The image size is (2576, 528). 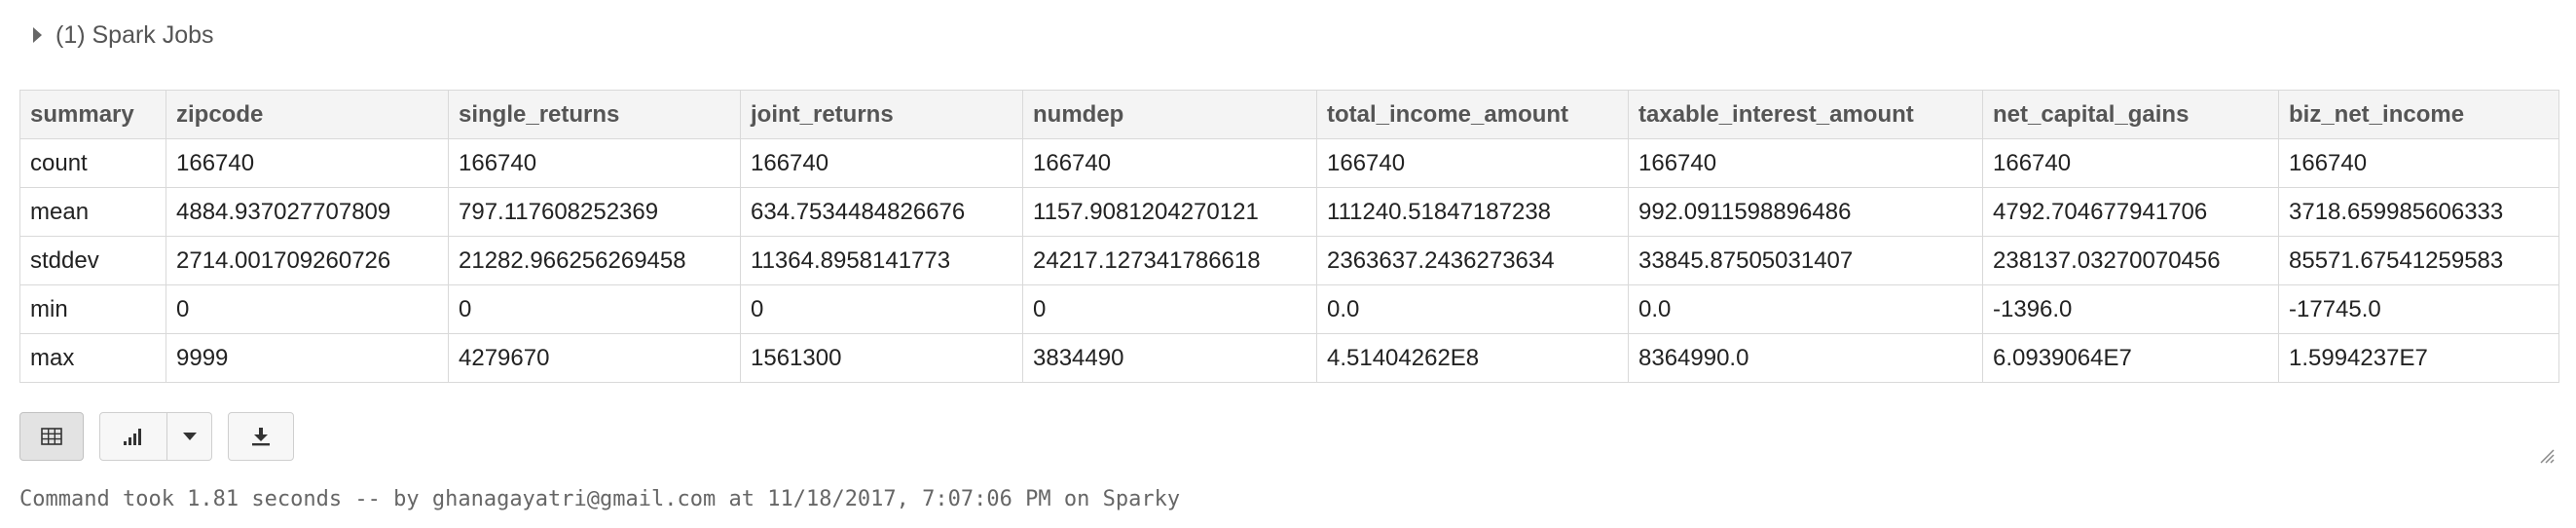 I want to click on caret-down-icon, so click(x=189, y=437).